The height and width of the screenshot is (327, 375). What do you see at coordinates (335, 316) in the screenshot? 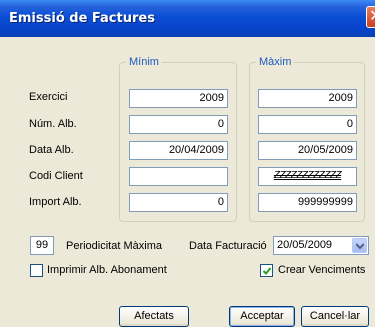
I see `cancel-button: Cancel·lar` at bounding box center [335, 316].